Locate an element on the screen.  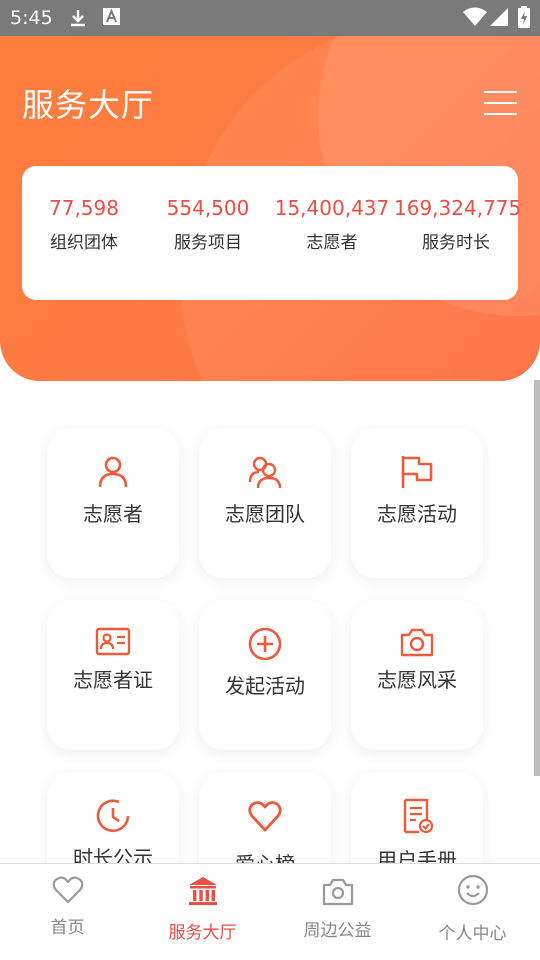
battery-charging-icon is located at coordinates (524, 17).